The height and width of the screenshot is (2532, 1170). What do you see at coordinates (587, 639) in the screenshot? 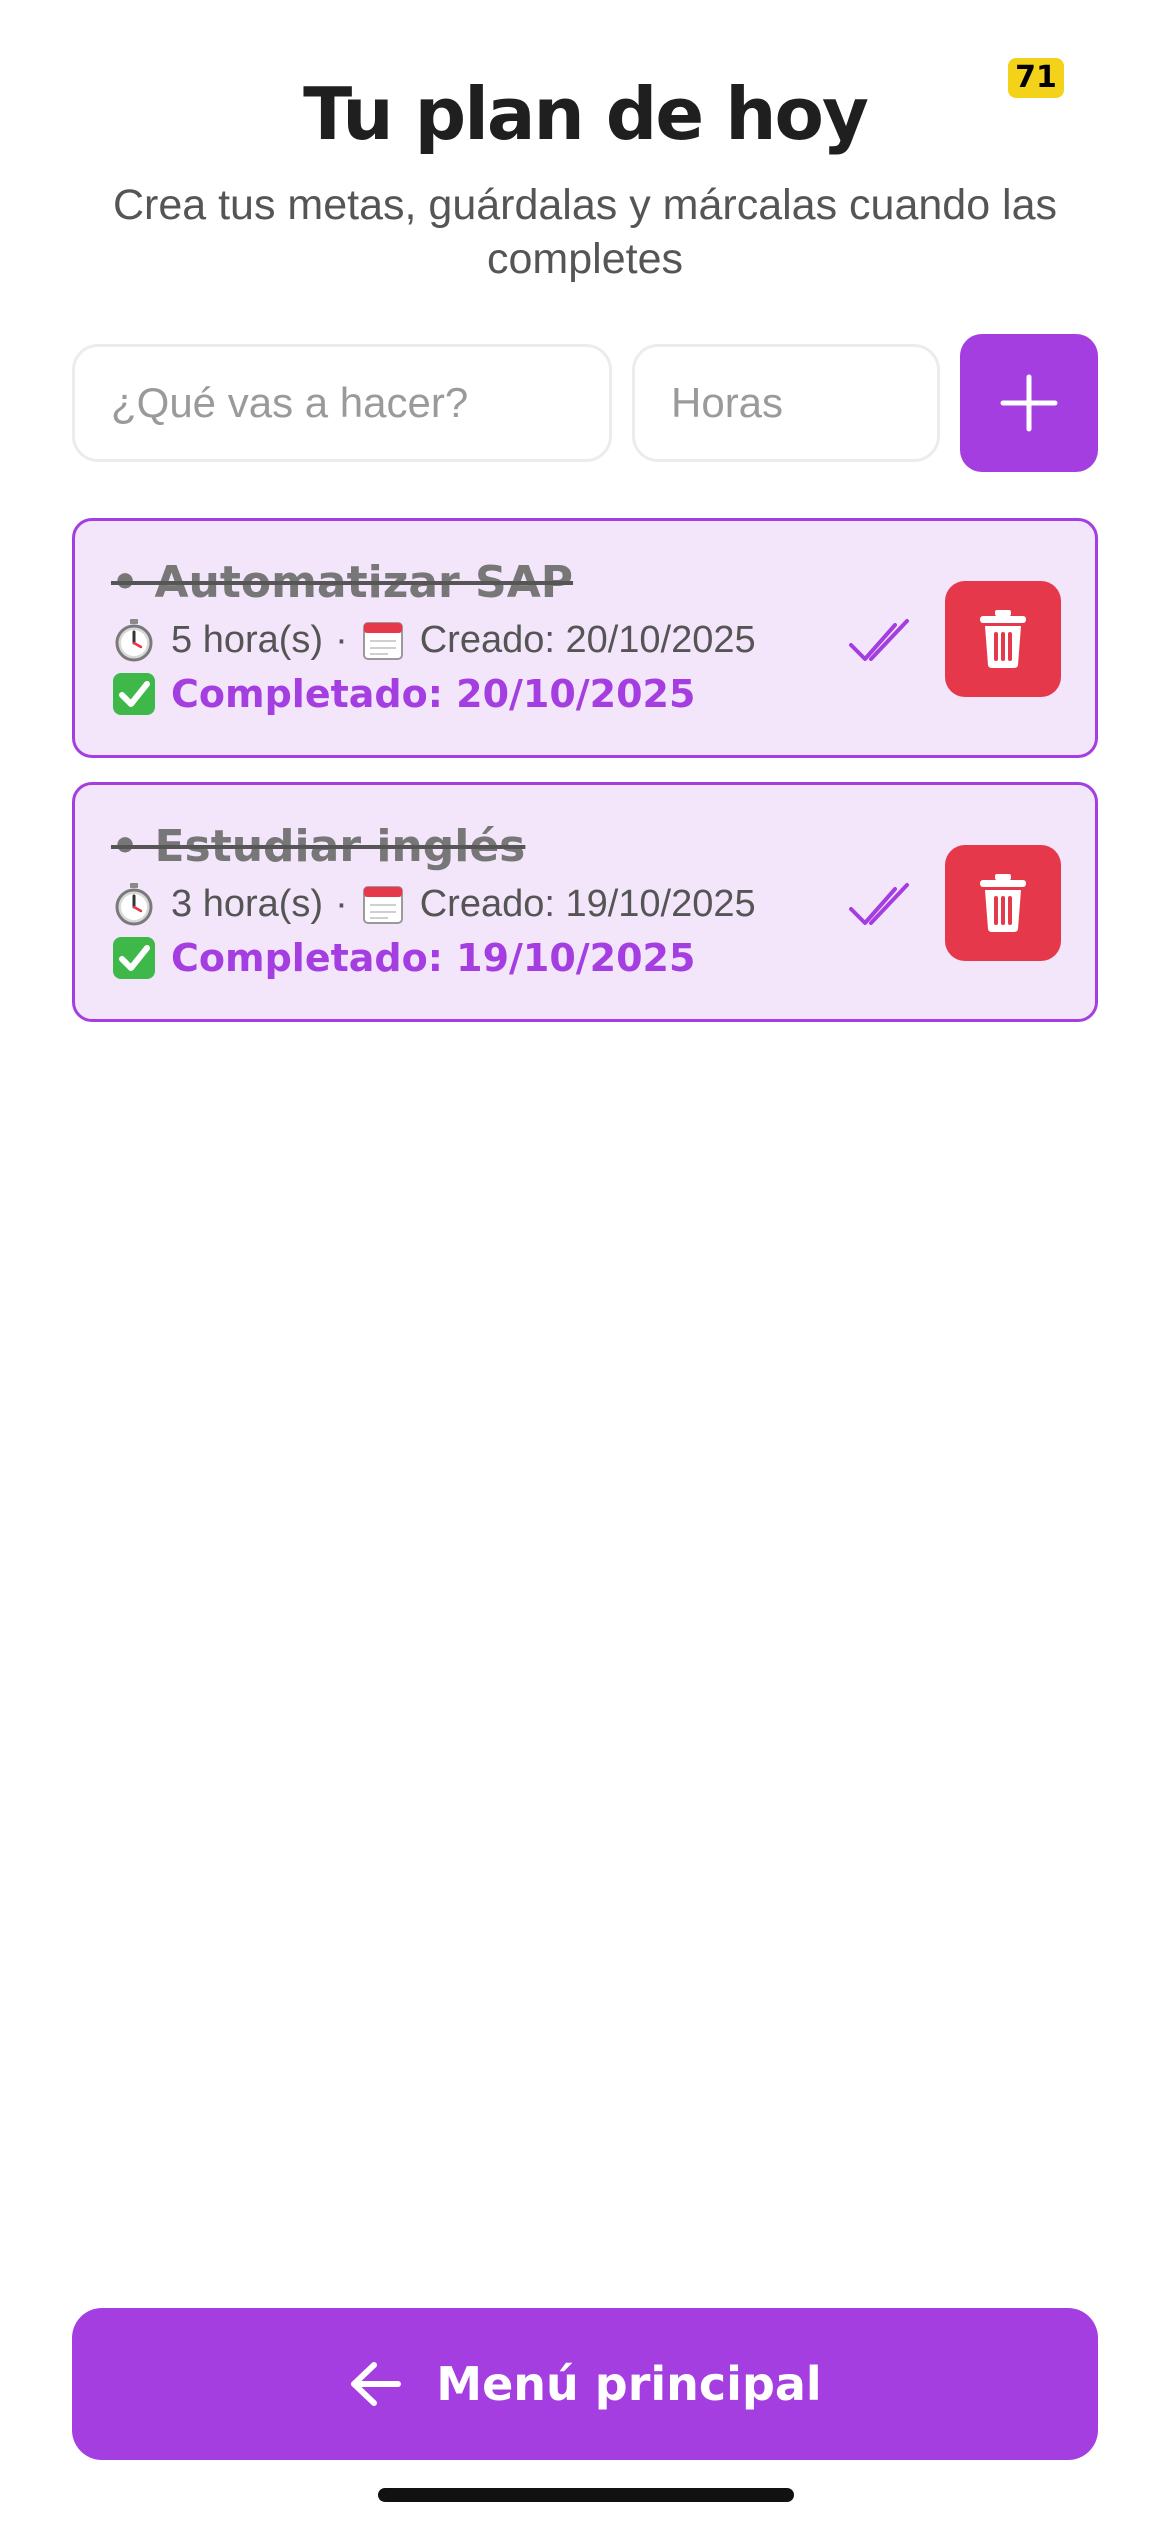
I see `task-created: Creado: 20/10/2025` at bounding box center [587, 639].